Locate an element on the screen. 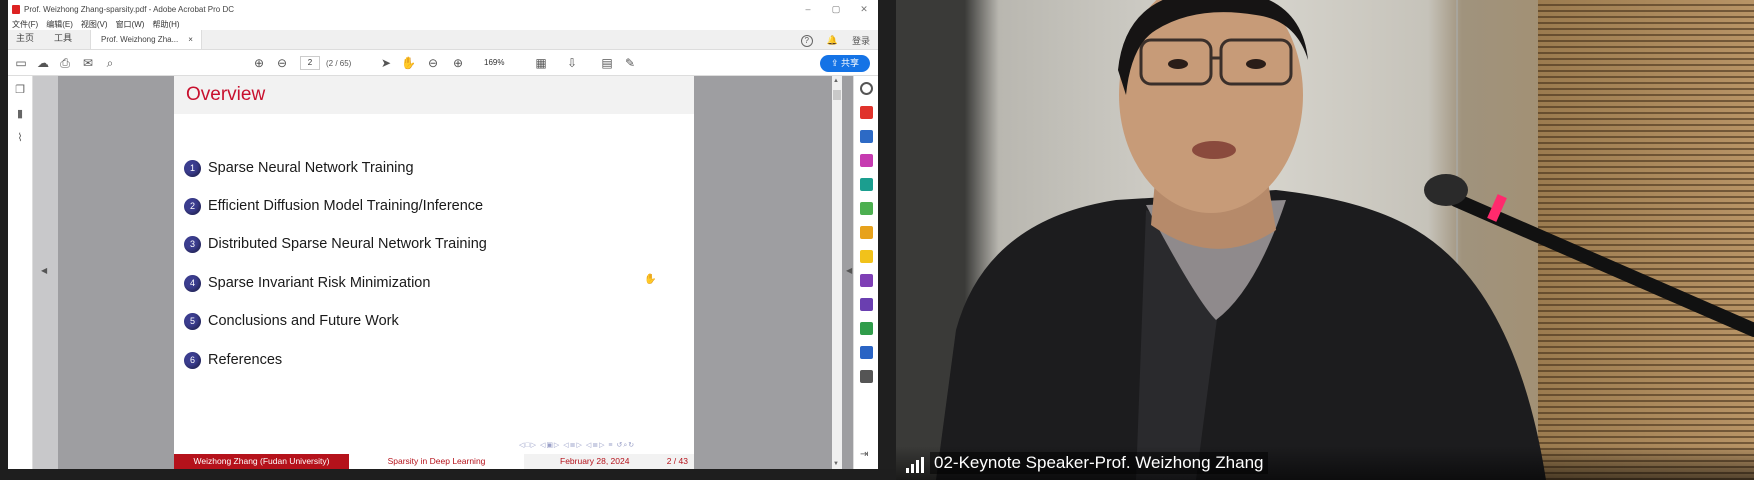  footer-talk-title: Sparsity in Deep Learning is located at coordinates (436, 461).